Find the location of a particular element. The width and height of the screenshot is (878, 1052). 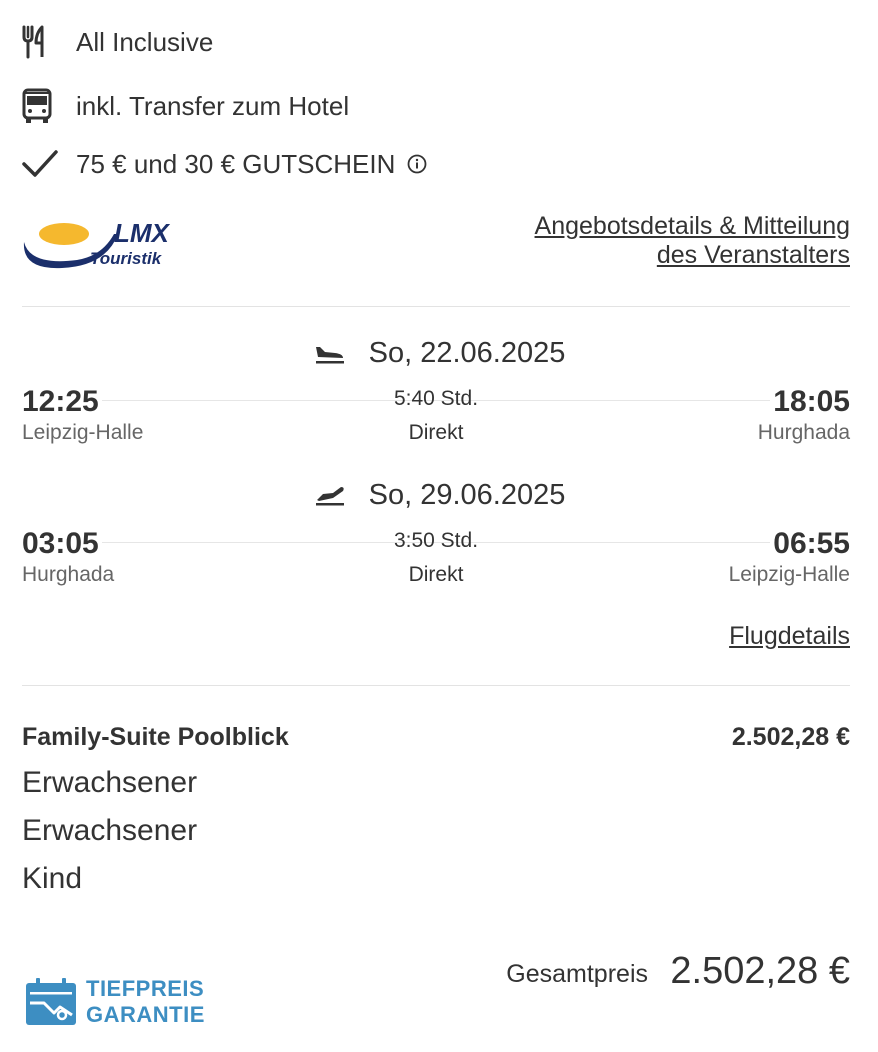

badge-line: TIEFPREIS is located at coordinates (145, 988).